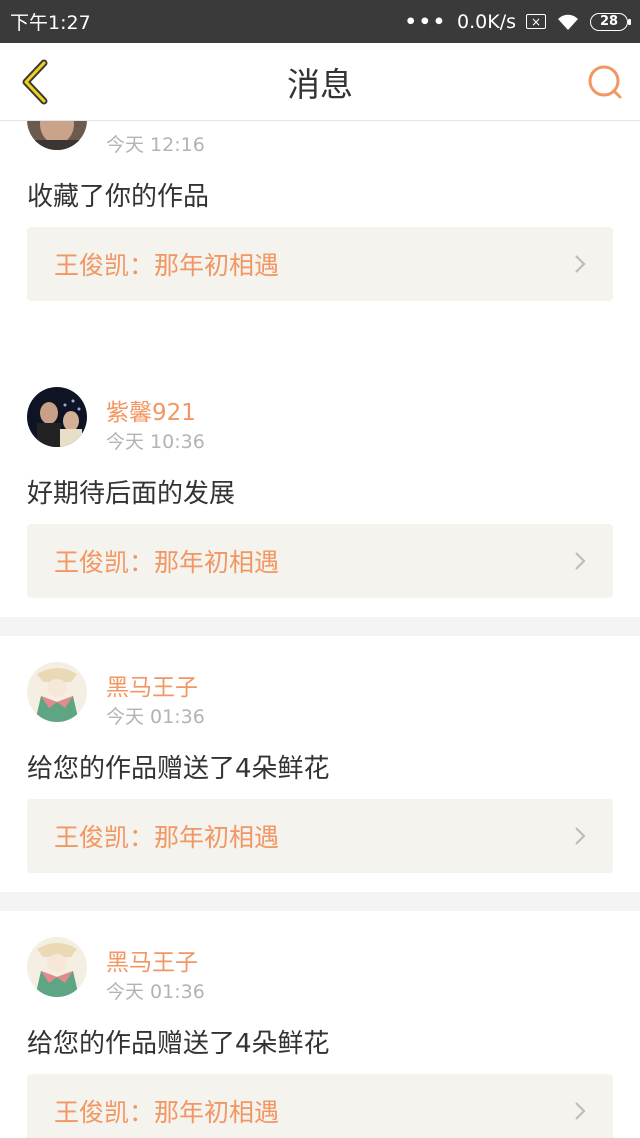  I want to click on timestamp: 今天 12:16, so click(155, 145).